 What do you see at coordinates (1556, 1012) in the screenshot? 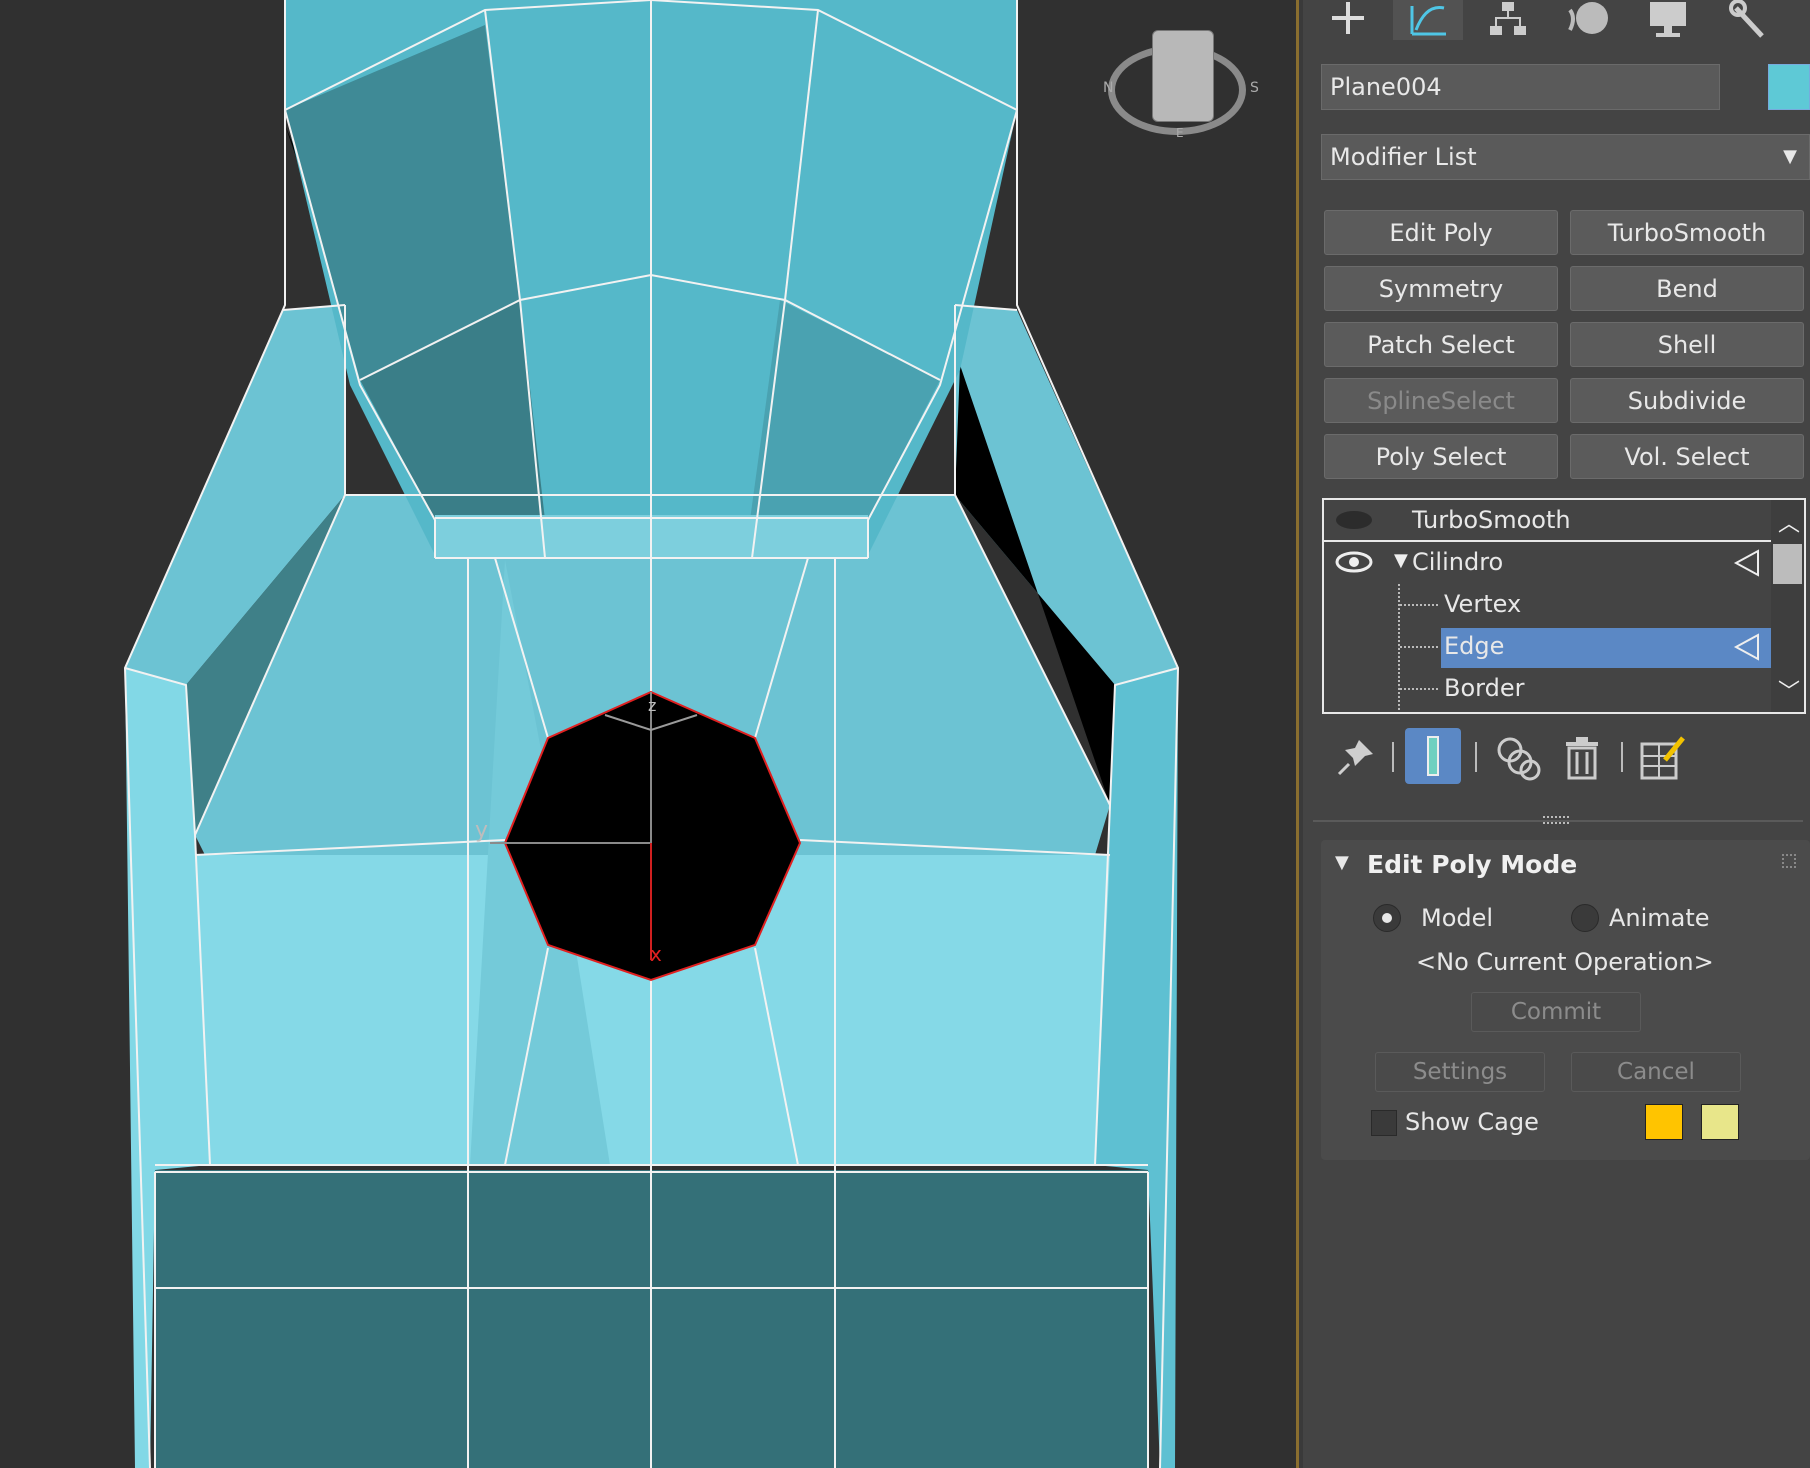
I see `commit-button: Commit` at bounding box center [1556, 1012].